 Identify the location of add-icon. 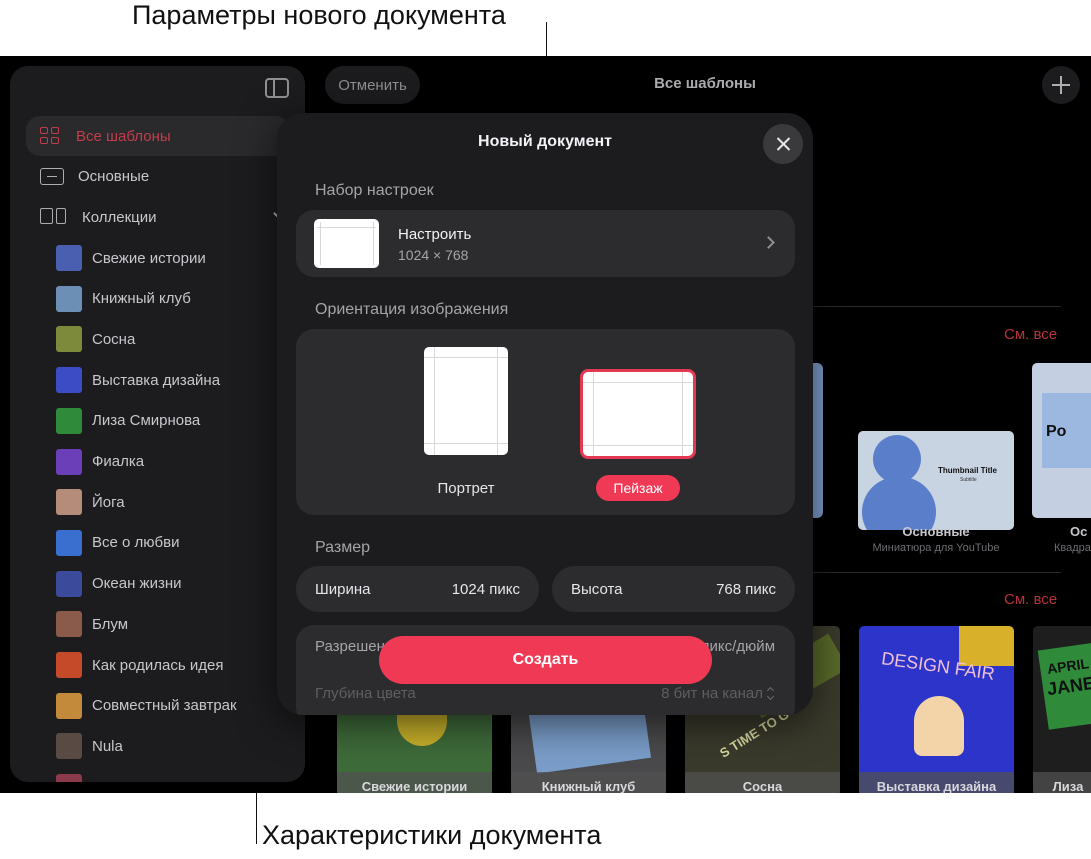
(1061, 85).